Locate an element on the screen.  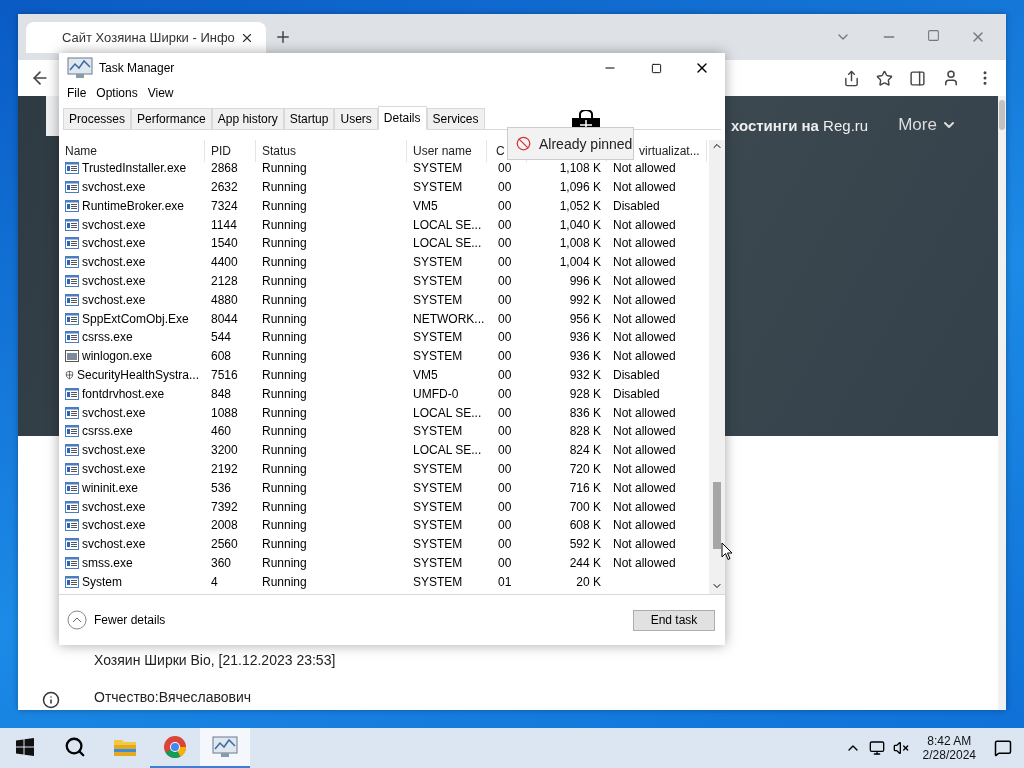
table-cell-text: 1,052 K is located at coordinates (580, 206).